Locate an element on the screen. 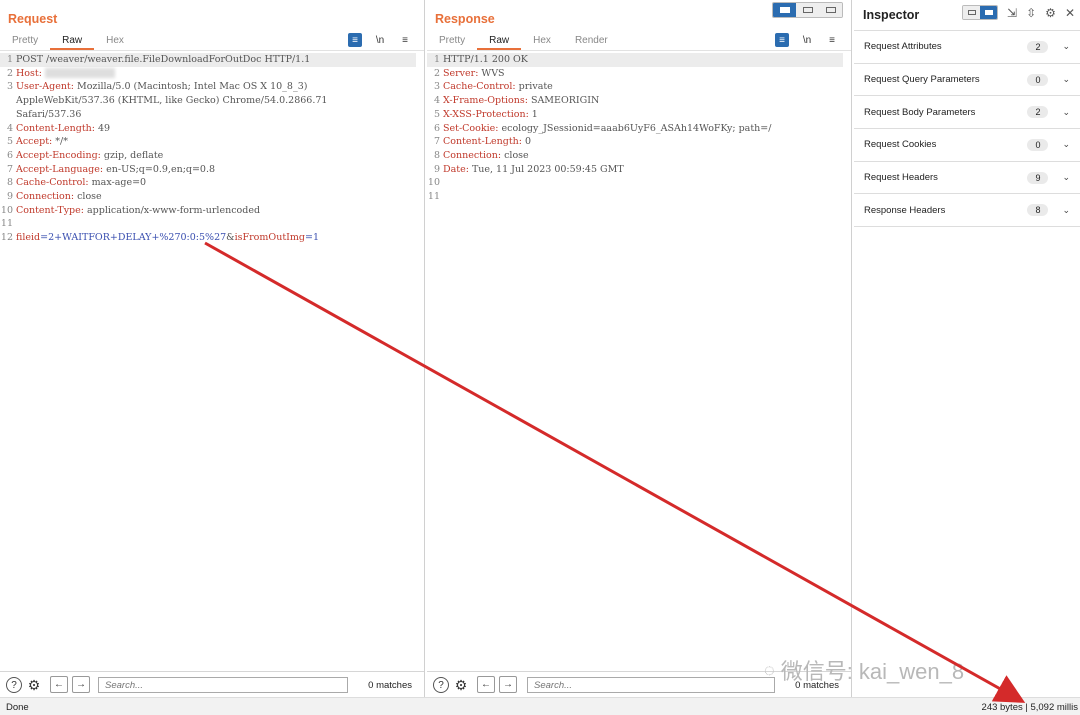  line-content: X-Frame-Options: SAMEORIGIN is located at coordinates (521, 101).